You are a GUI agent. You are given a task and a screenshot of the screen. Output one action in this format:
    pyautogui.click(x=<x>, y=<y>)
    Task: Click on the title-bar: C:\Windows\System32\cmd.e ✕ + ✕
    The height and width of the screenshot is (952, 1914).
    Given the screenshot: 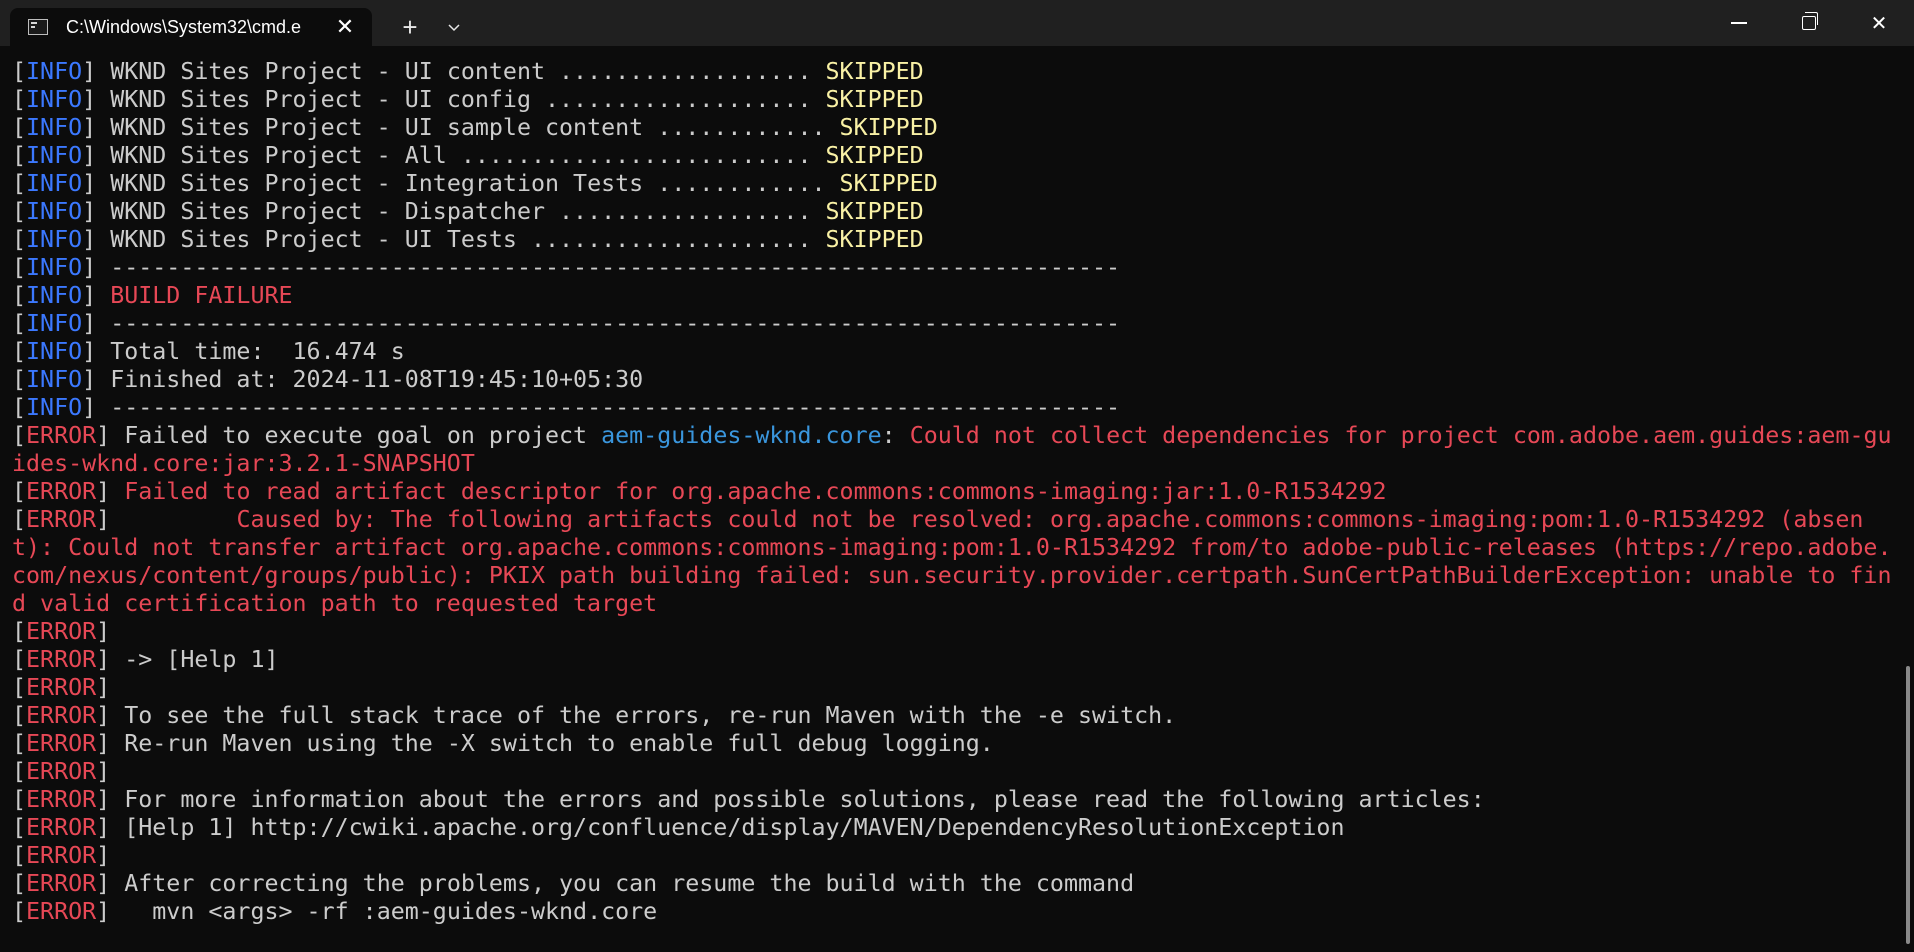 What is the action you would take?
    pyautogui.click(x=957, y=23)
    